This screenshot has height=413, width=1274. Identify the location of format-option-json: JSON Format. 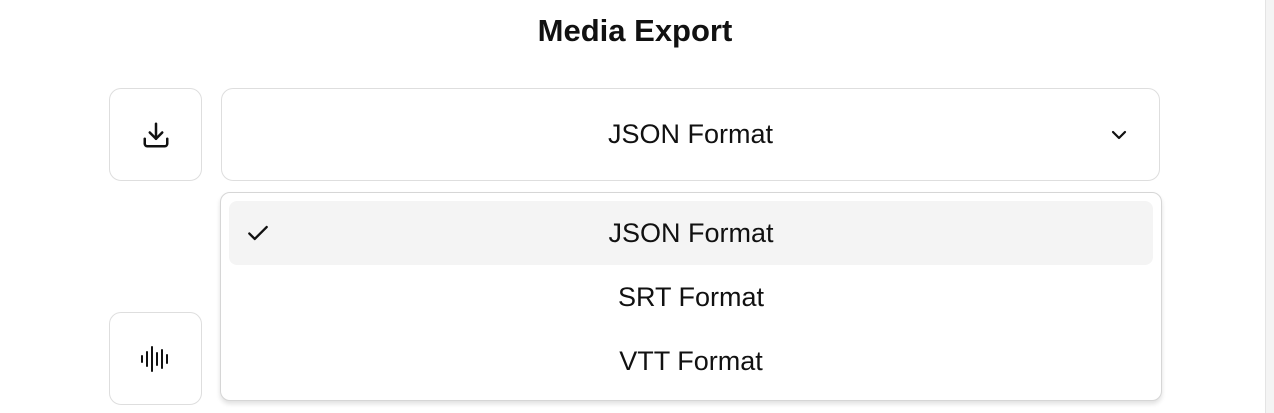
(691, 233).